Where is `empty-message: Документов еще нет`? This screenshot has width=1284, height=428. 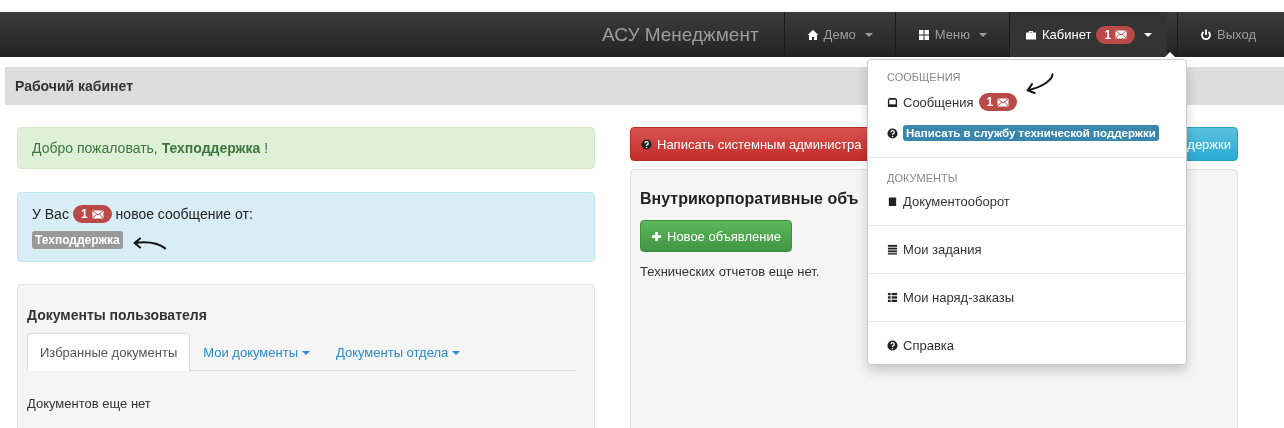 empty-message: Документов еще нет is located at coordinates (89, 403).